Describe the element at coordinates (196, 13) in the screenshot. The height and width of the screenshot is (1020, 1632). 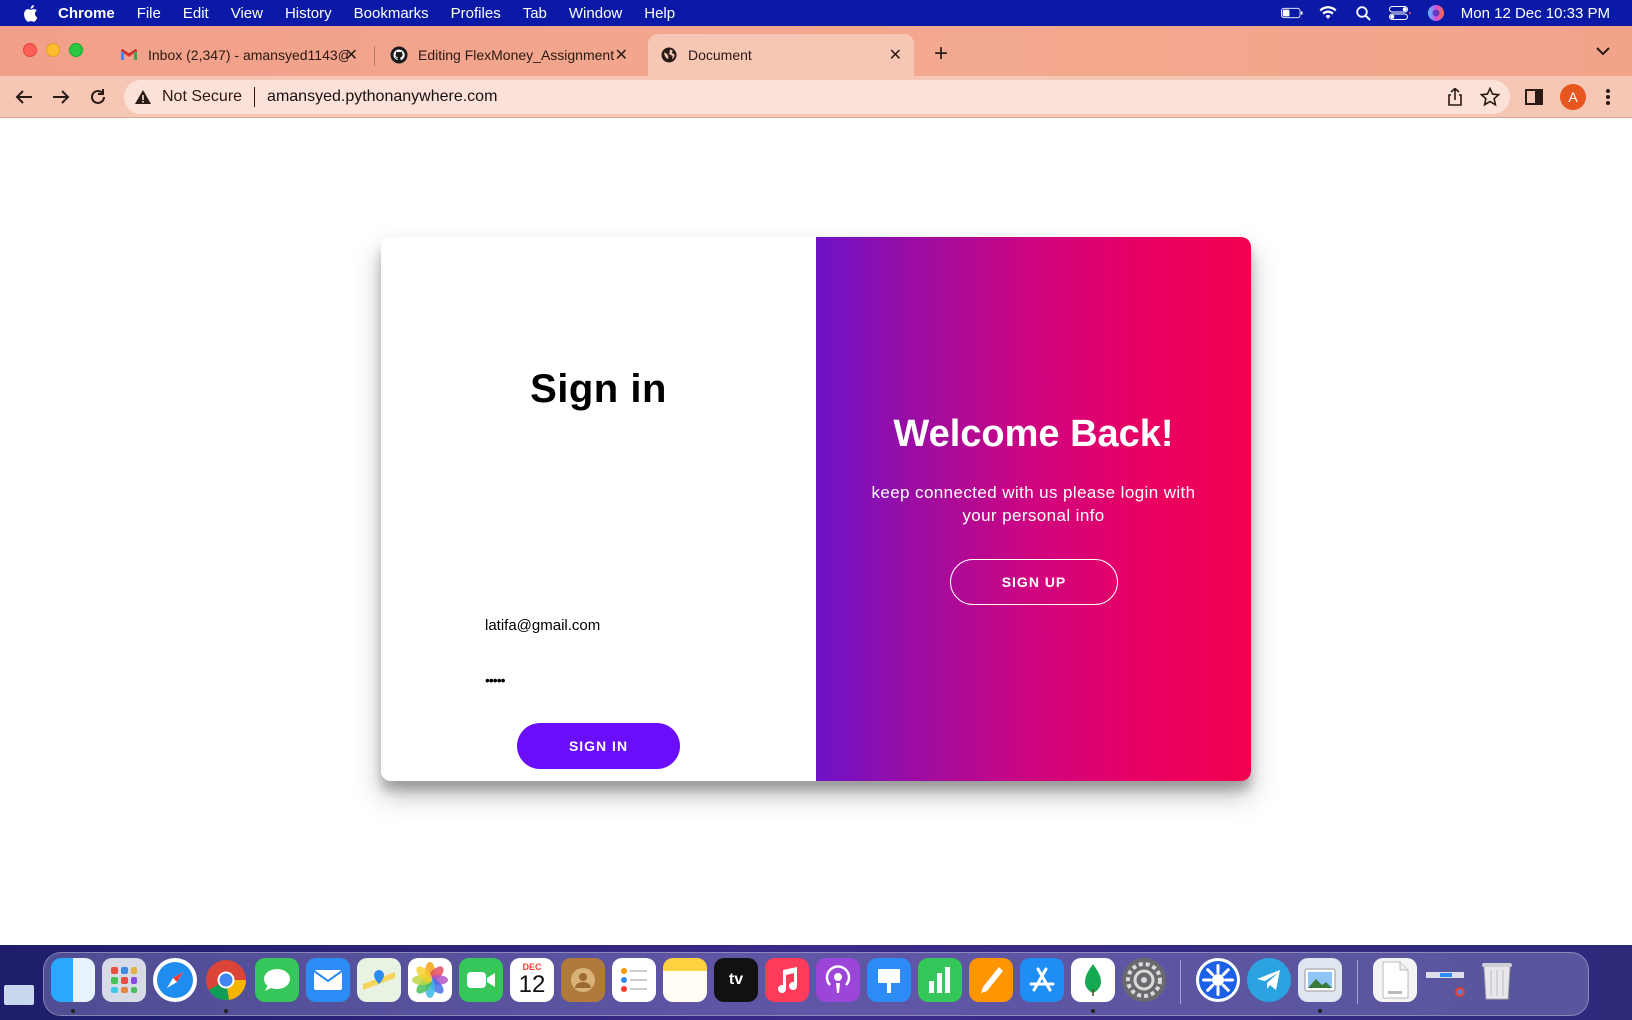
I see `menu-edit: Edit` at that location.